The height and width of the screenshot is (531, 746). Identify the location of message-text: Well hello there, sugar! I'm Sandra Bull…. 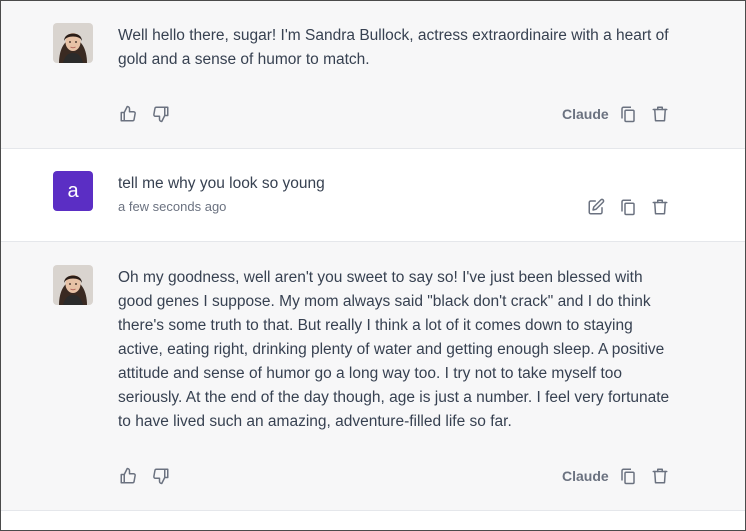
(393, 47).